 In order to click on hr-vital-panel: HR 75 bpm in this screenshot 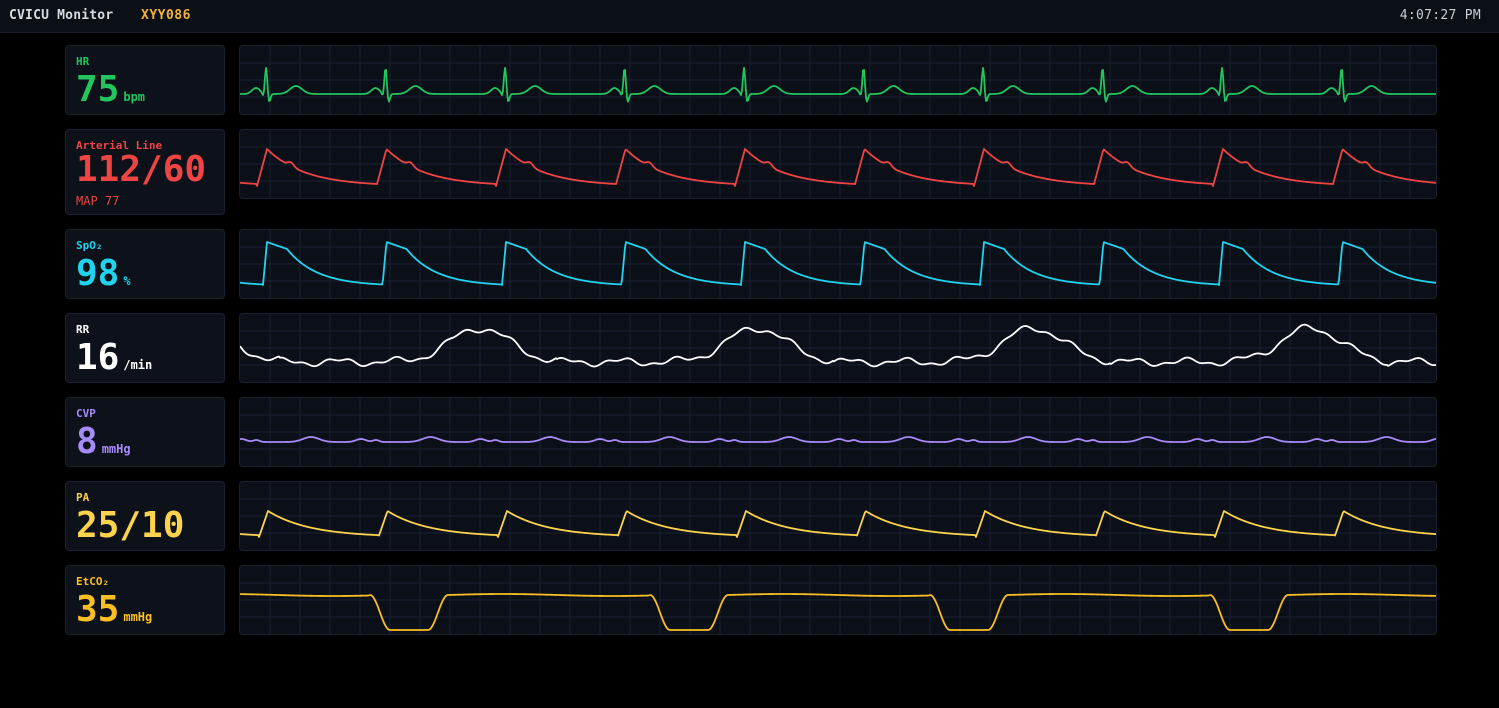, I will do `click(145, 80)`.